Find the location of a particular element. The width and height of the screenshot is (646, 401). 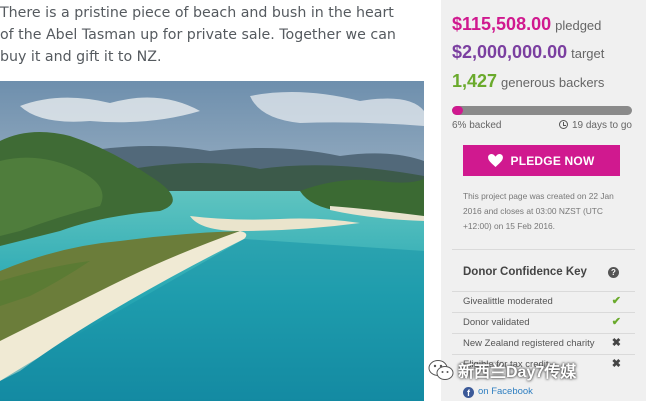

target-amount: $2,000,000.00 is located at coordinates (510, 52).